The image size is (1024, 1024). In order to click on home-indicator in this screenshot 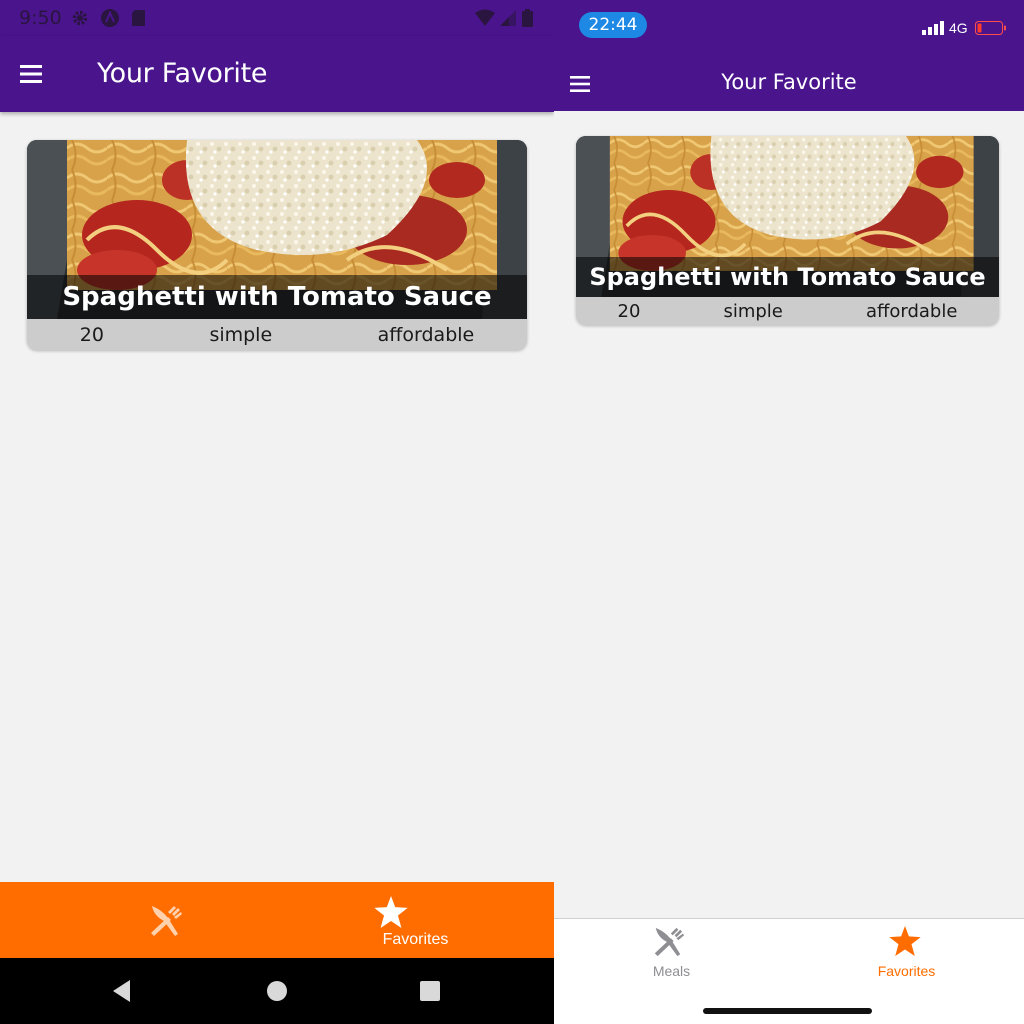, I will do `click(787, 1011)`.